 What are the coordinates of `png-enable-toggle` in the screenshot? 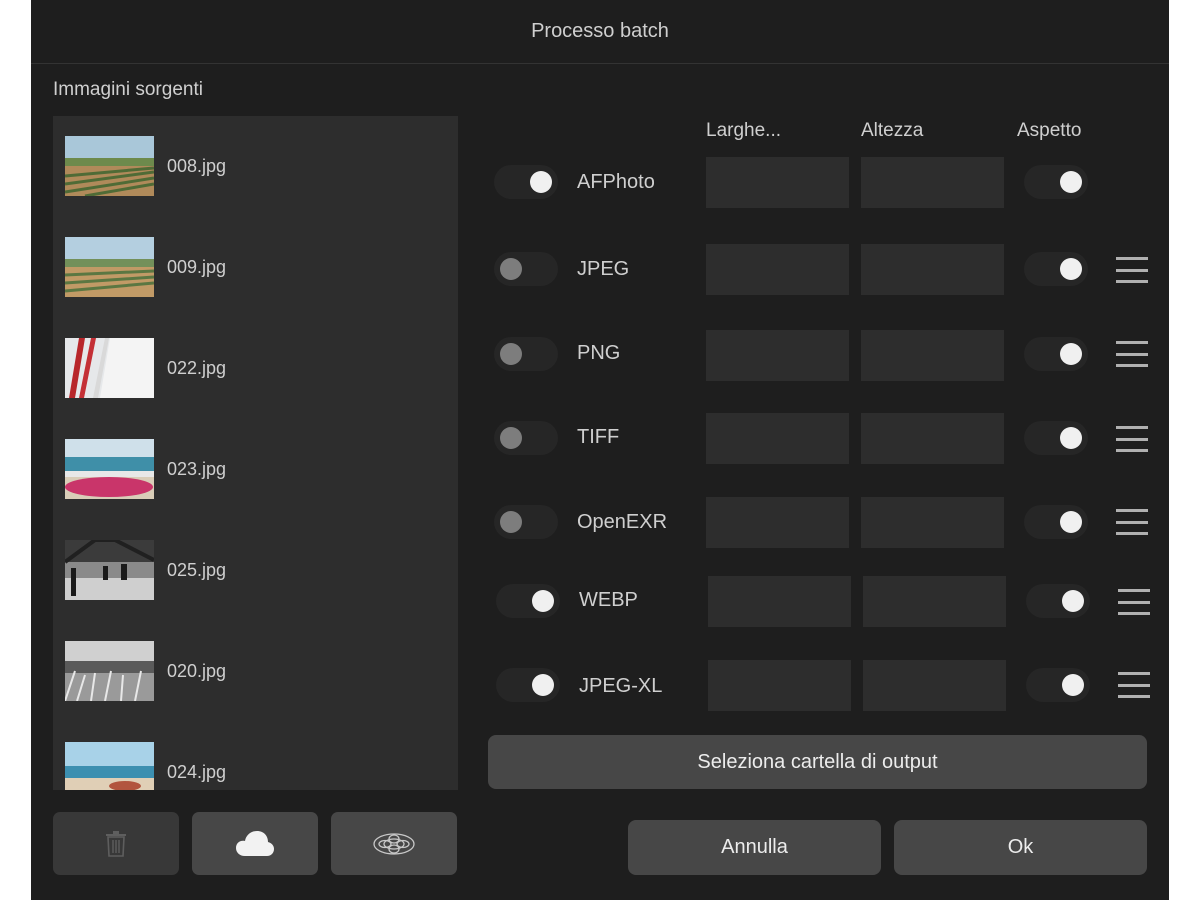 It's located at (526, 354).